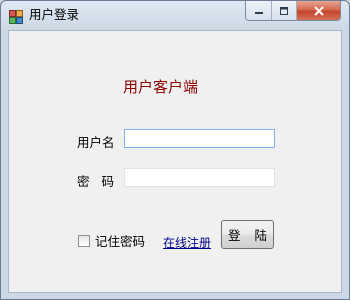 The height and width of the screenshot is (300, 350). I want to click on maximize-icon, so click(284, 10).